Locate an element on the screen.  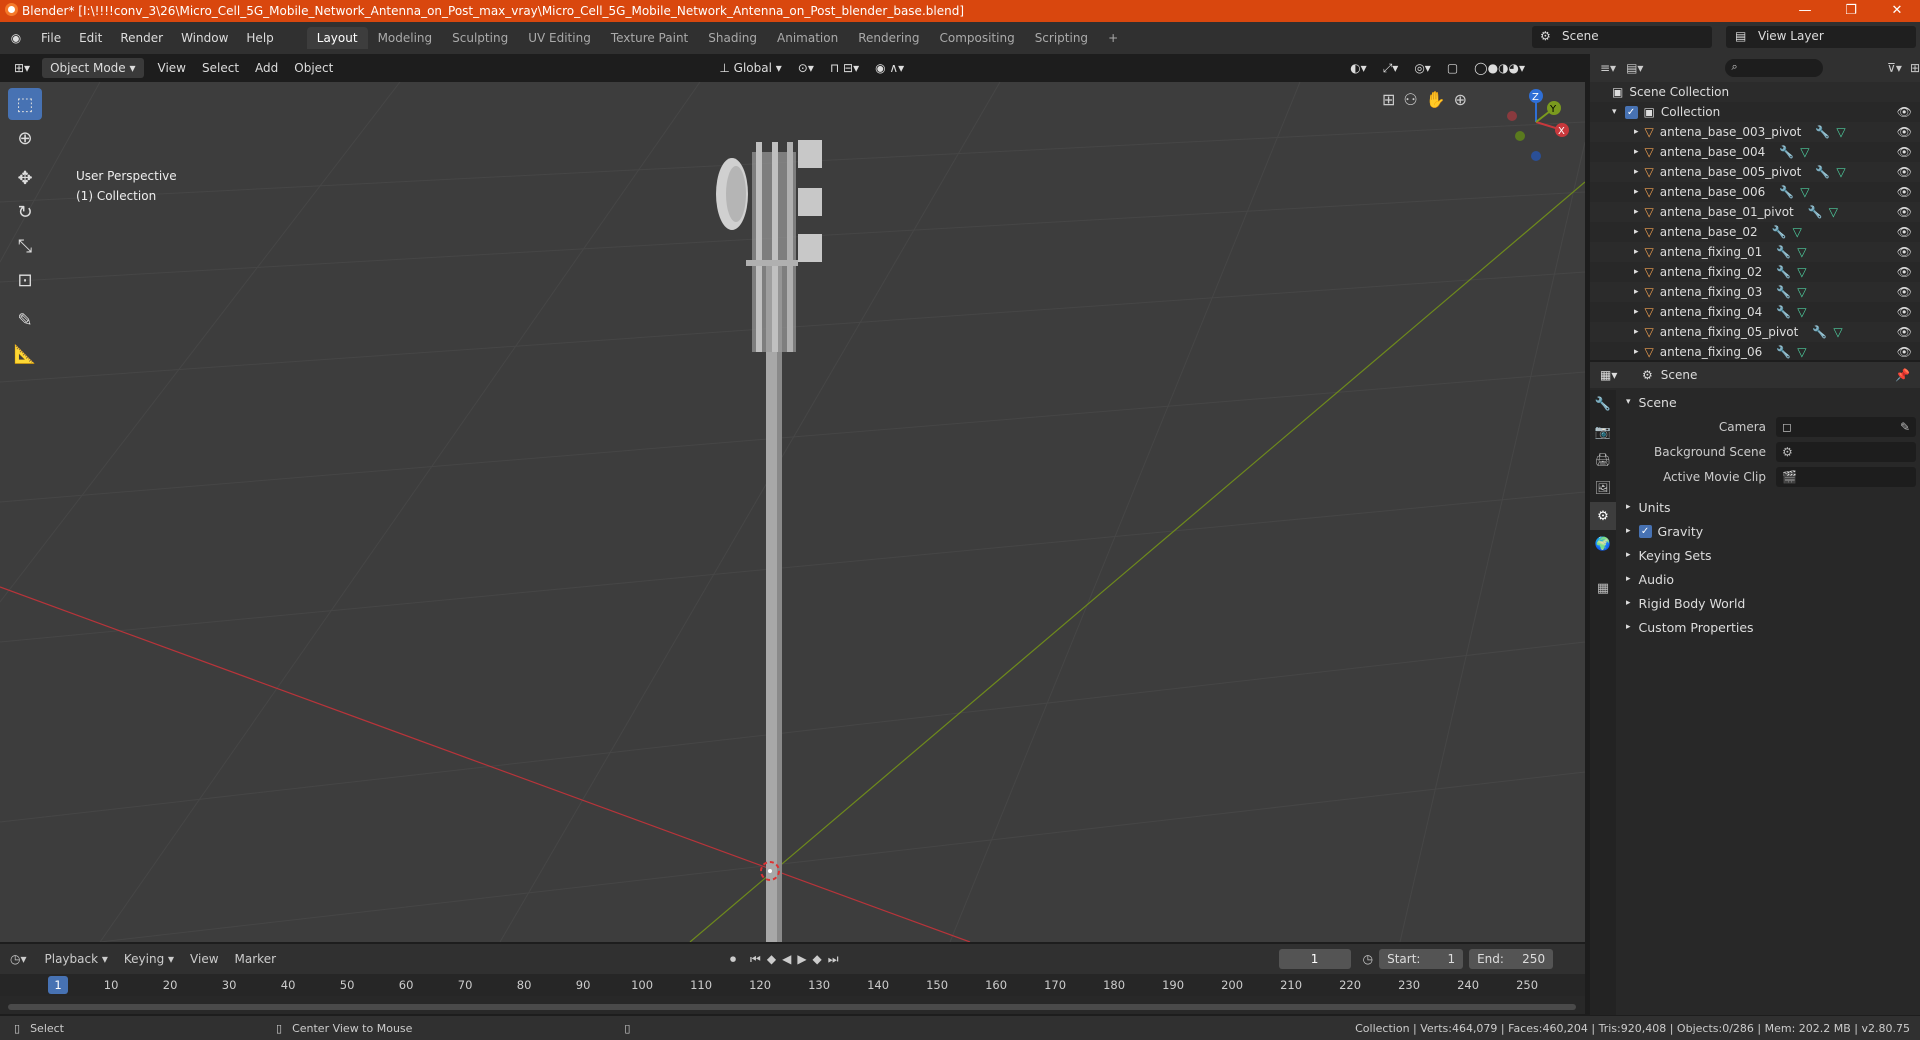
close-icon: ✕ is located at coordinates (1897, 11).